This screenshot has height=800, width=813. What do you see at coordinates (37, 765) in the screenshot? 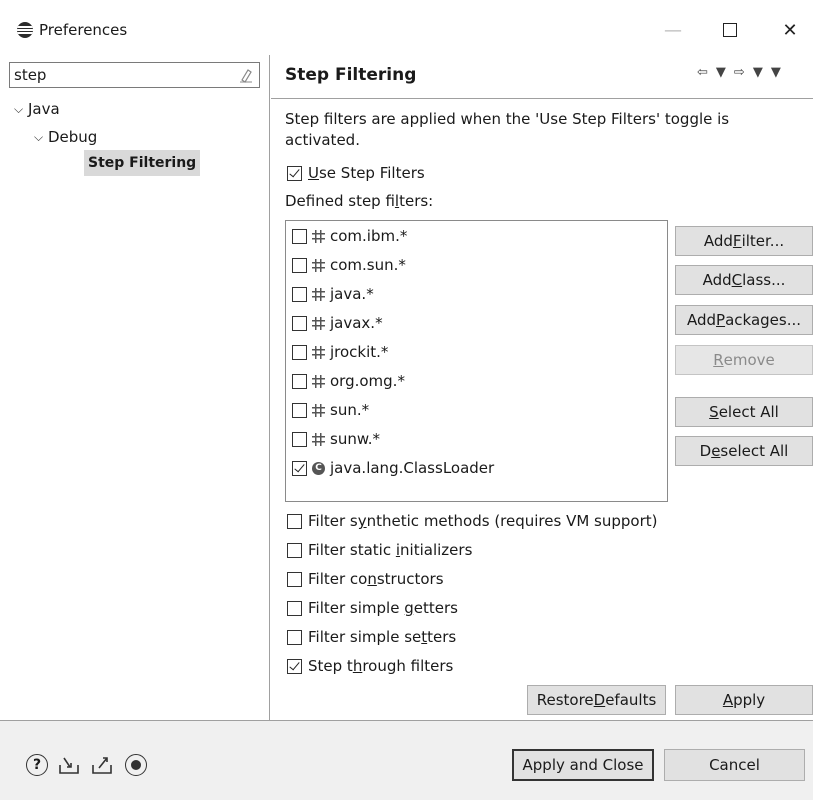
I see `help-icon: ?` at bounding box center [37, 765].